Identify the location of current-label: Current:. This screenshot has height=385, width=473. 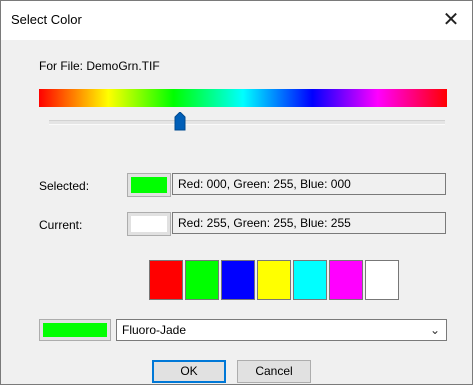
(61, 225).